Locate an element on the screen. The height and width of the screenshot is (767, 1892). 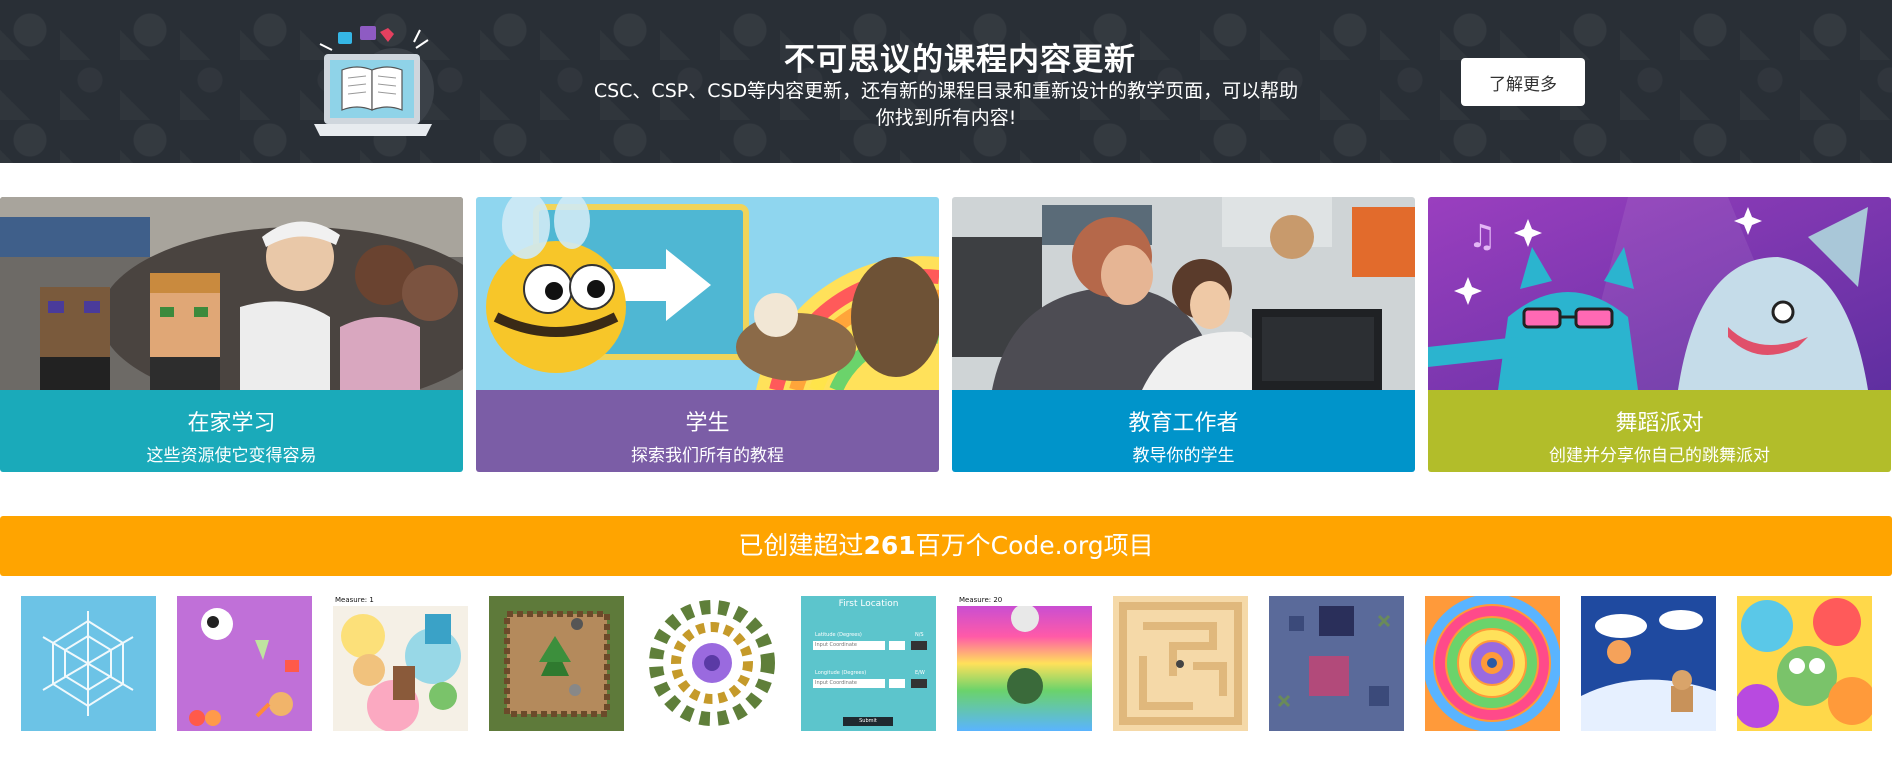
tile-students: 学生 探索我们所有的教程 is located at coordinates (707, 334).